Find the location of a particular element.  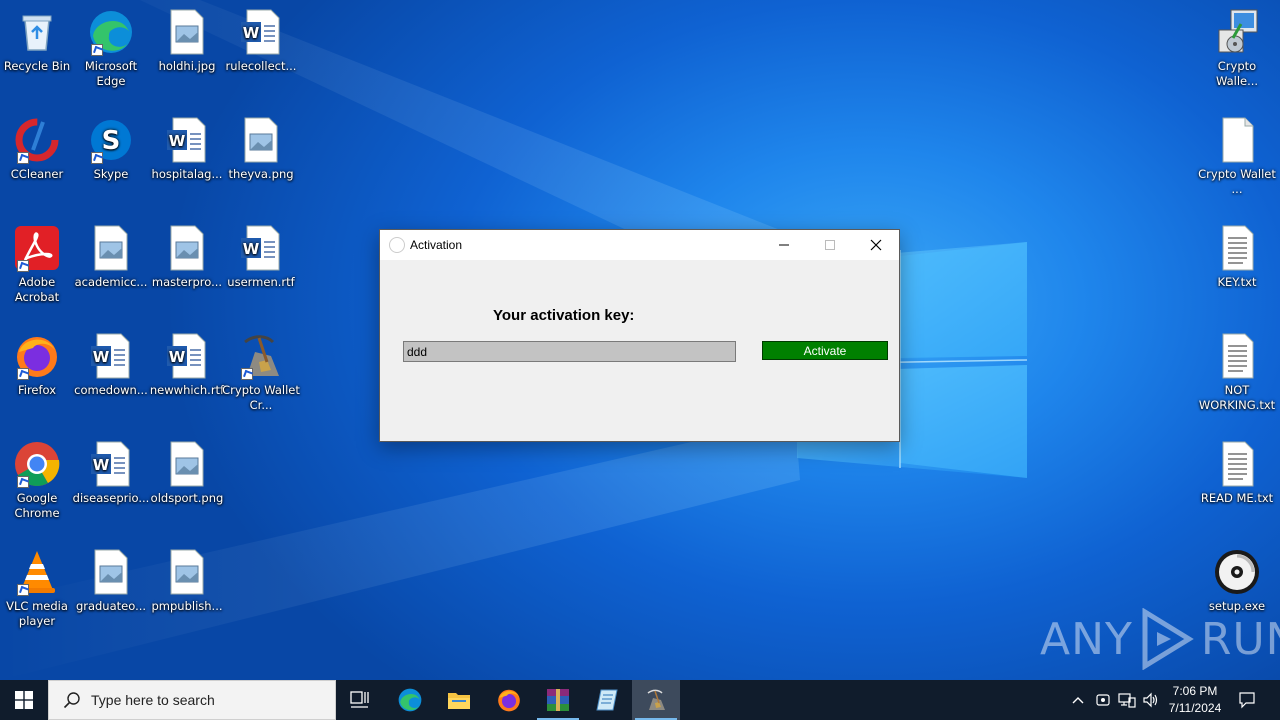

close-button is located at coordinates (876, 245).